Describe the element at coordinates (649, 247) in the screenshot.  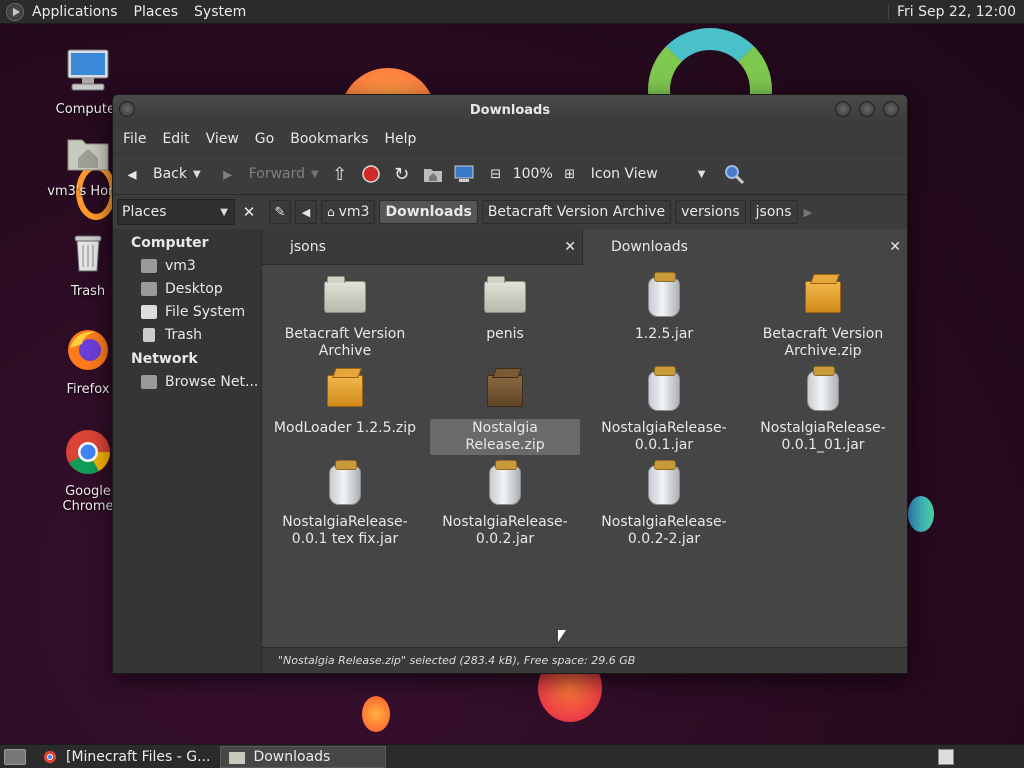
I see `tab-label: Downloads` at that location.